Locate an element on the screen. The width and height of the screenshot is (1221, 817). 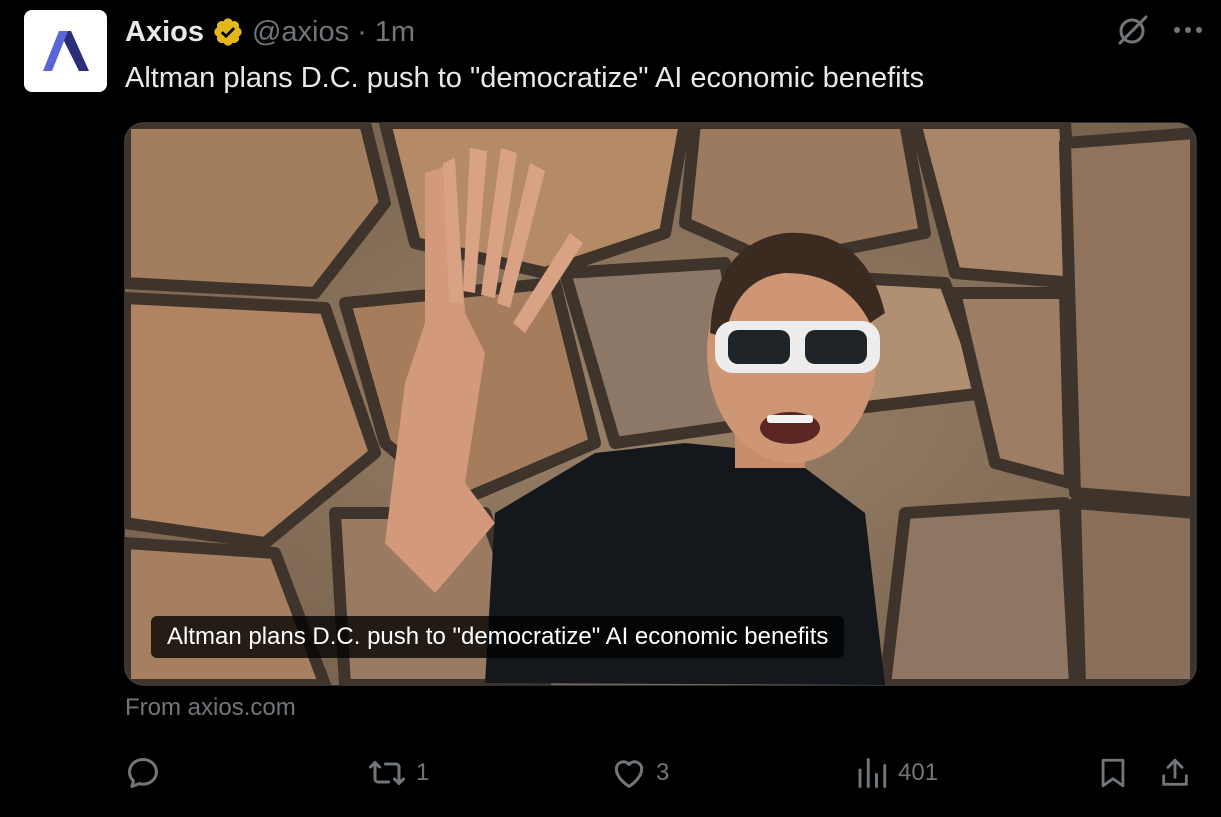
timestamp: 1m is located at coordinates (395, 32).